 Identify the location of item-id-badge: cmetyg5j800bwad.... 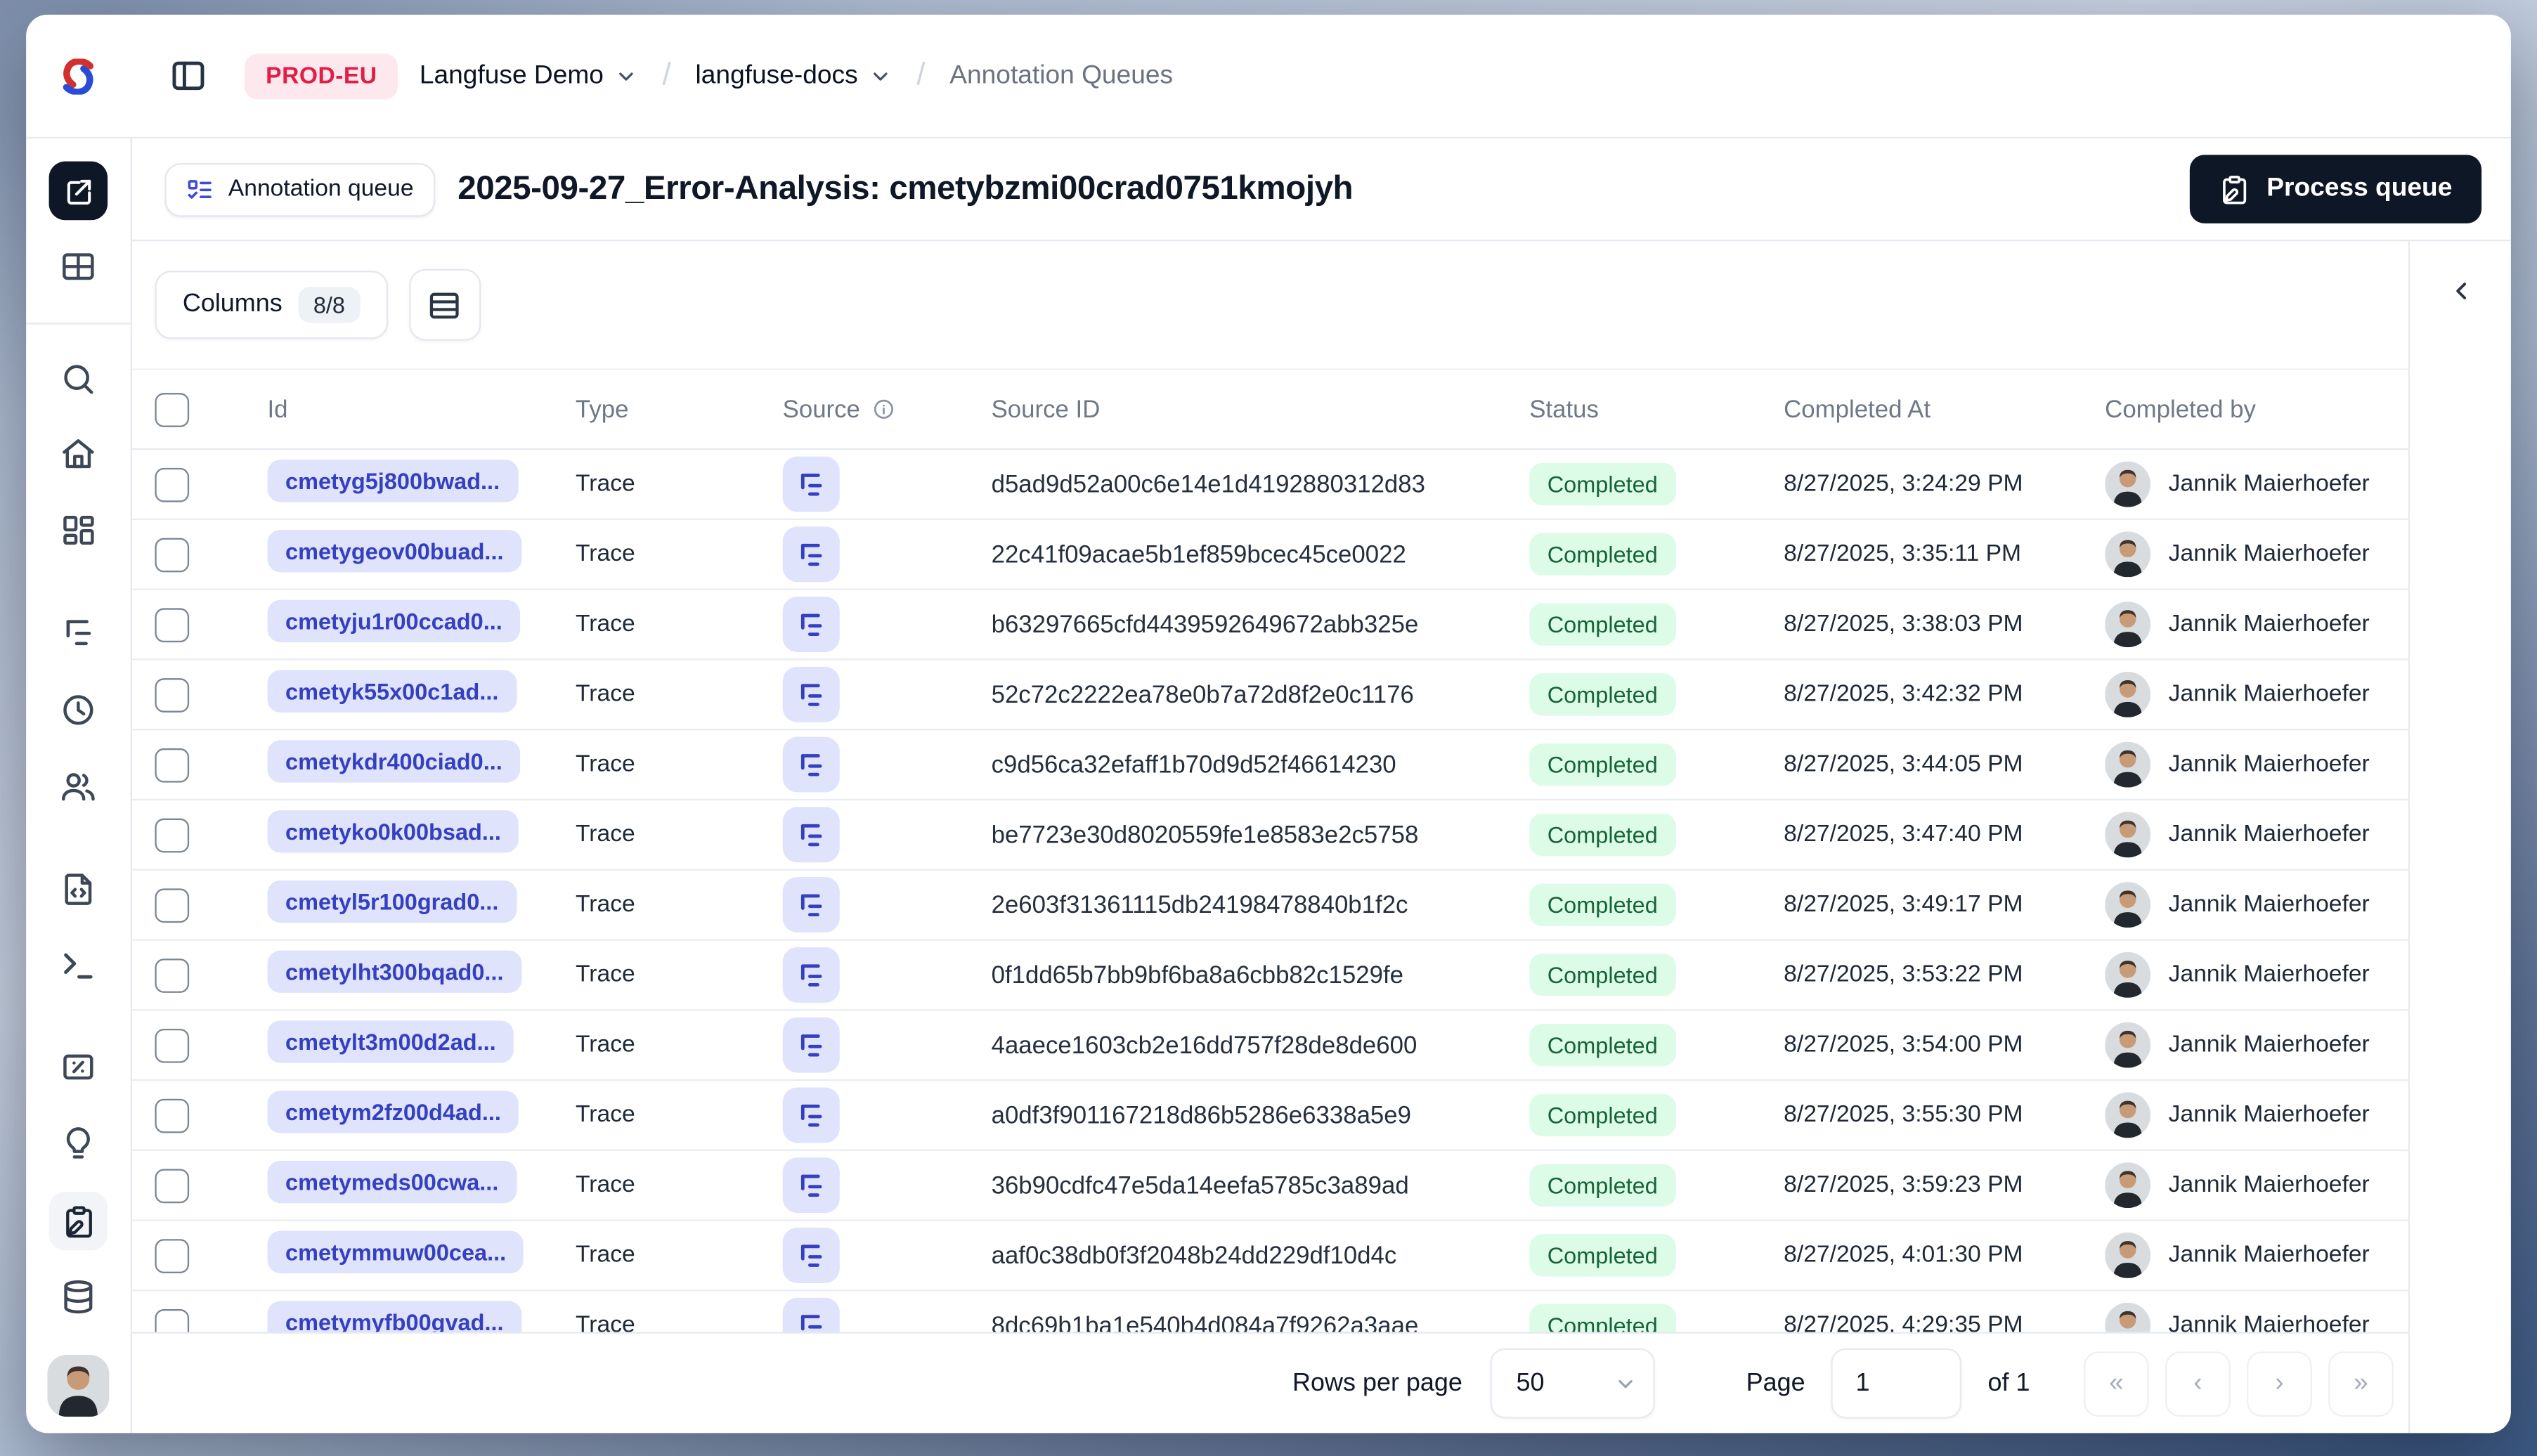
(393, 481).